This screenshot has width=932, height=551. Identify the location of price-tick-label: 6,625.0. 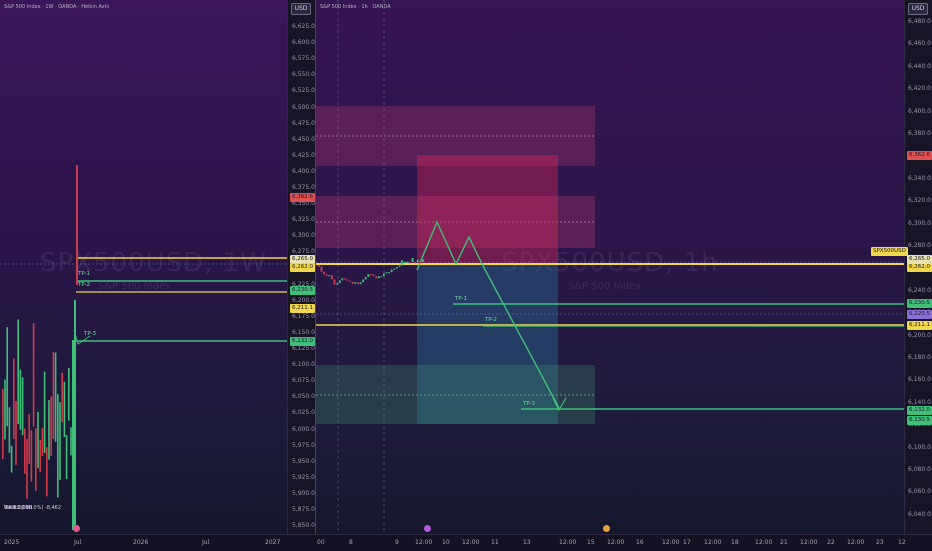
(303, 26).